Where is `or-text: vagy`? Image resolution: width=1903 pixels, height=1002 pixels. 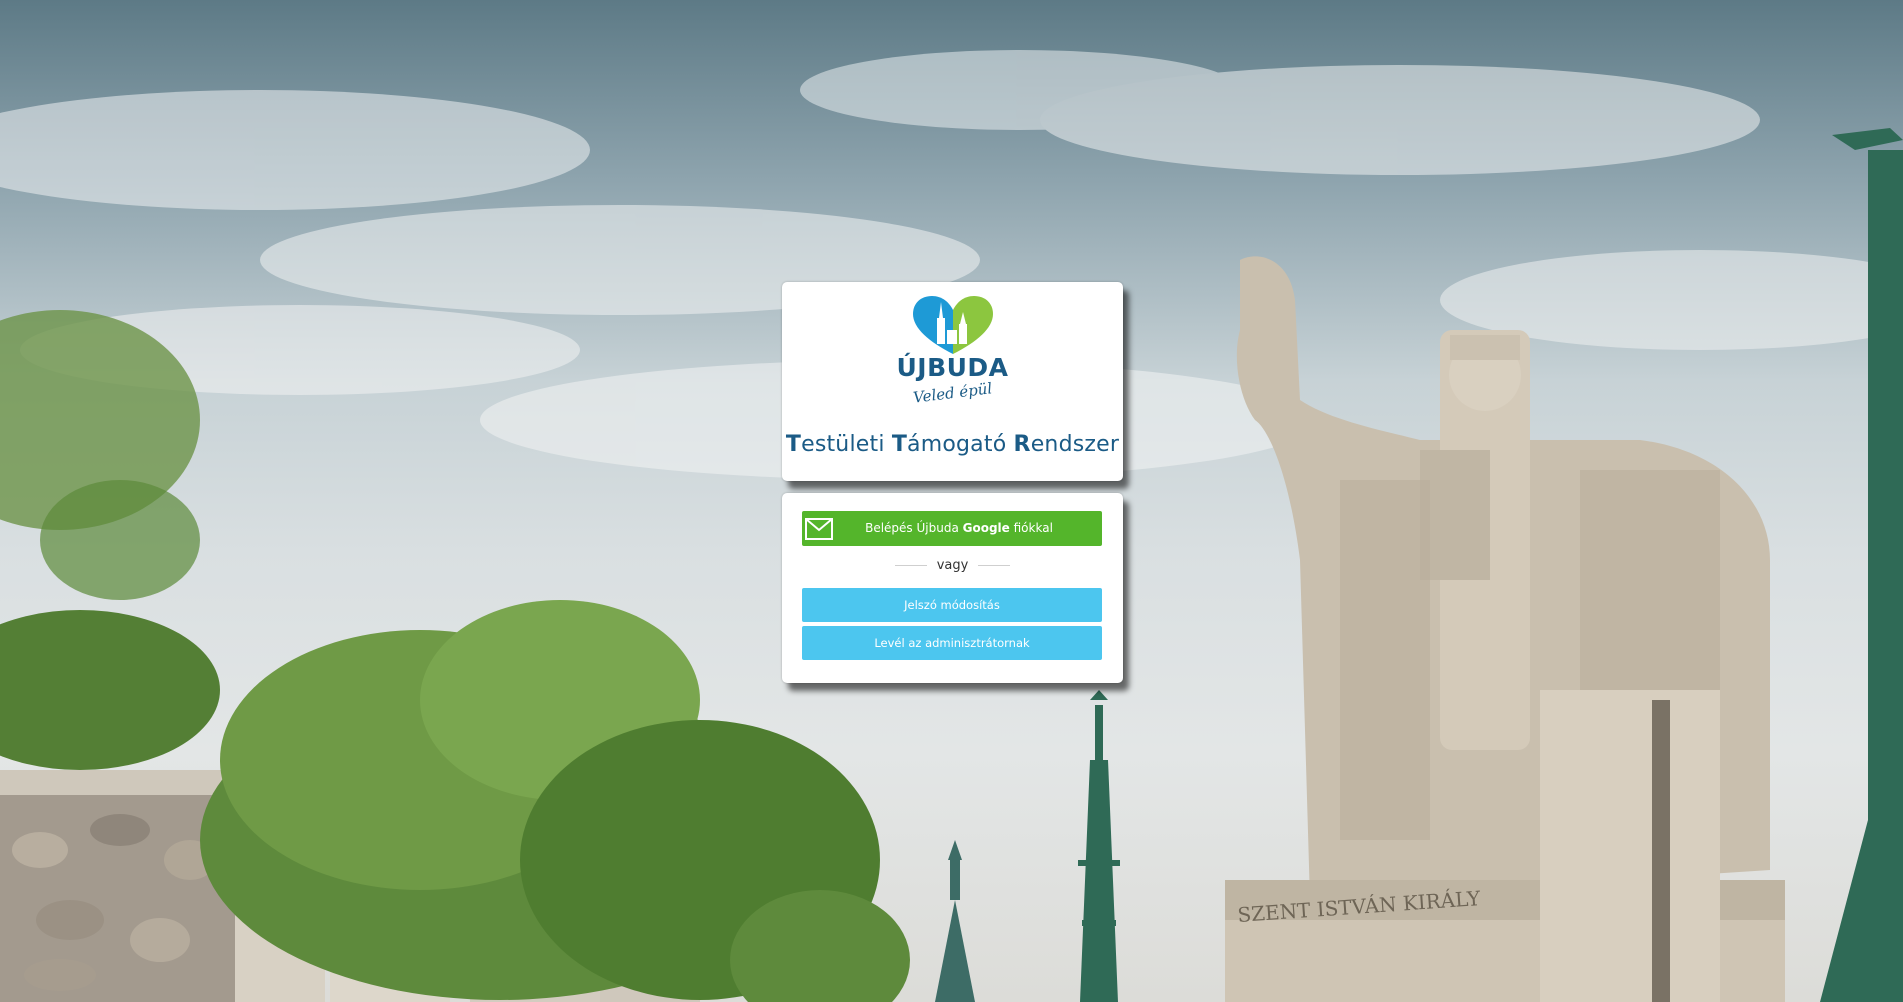
or-text: vagy is located at coordinates (952, 565).